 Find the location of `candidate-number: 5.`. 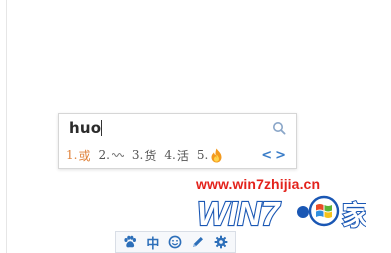

candidate-number: 5. is located at coordinates (202, 155).